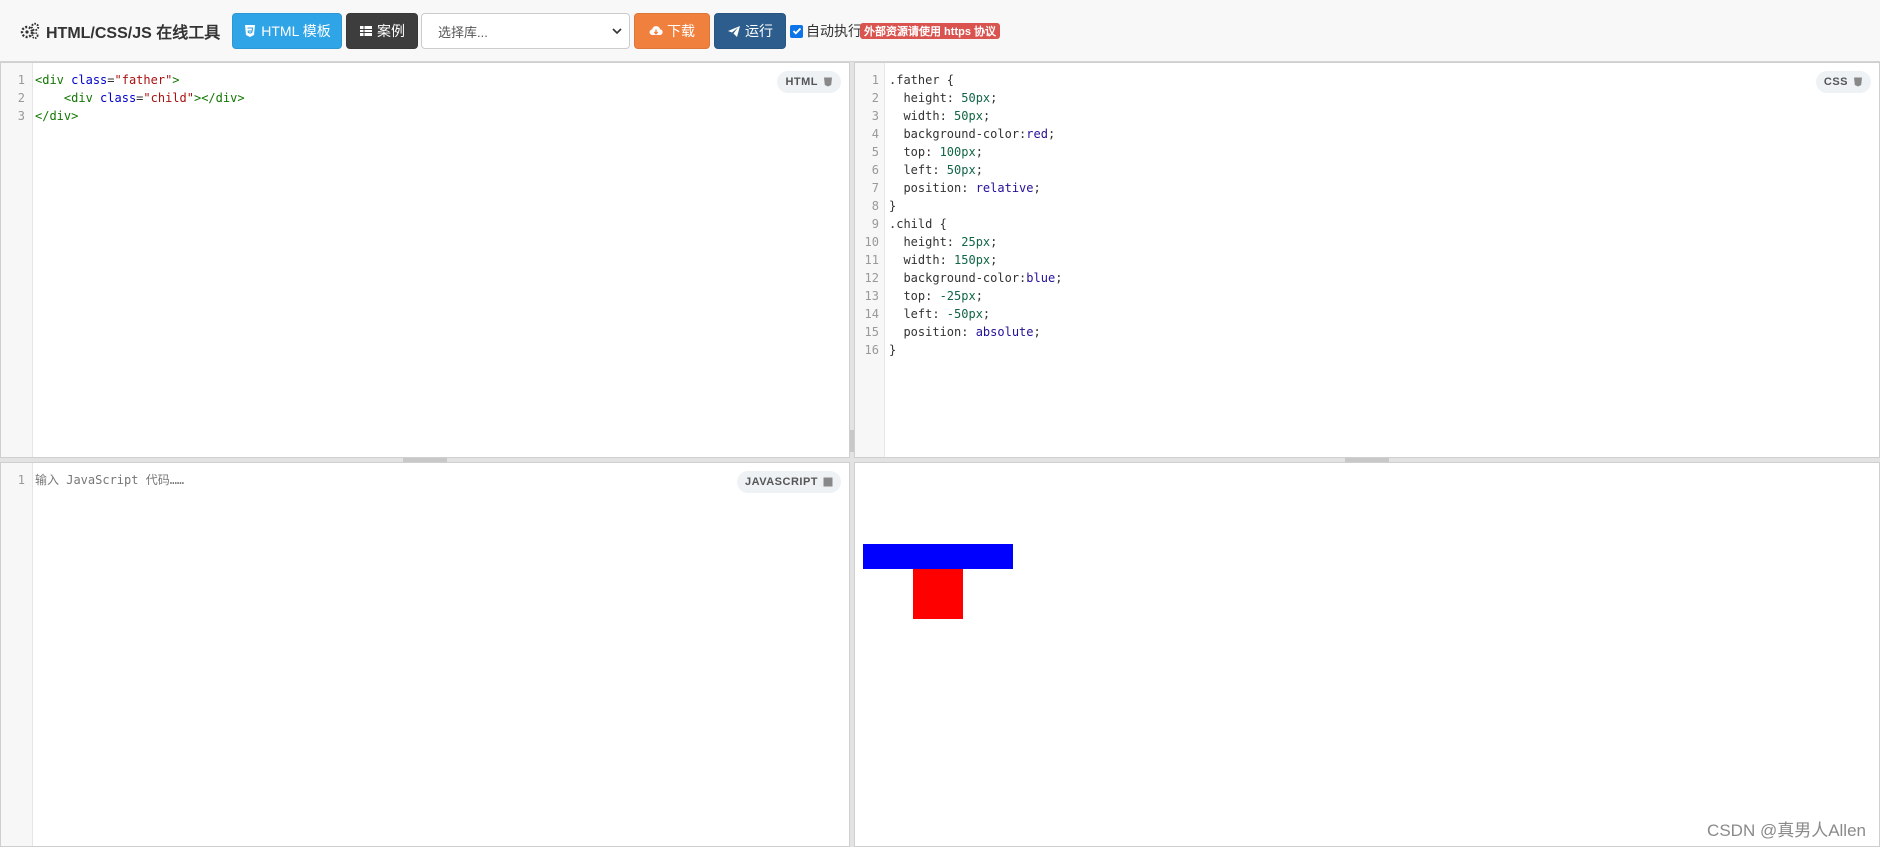 This screenshot has height=847, width=1880. Describe the element at coordinates (875, 134) in the screenshot. I see `line-number: 4` at that location.